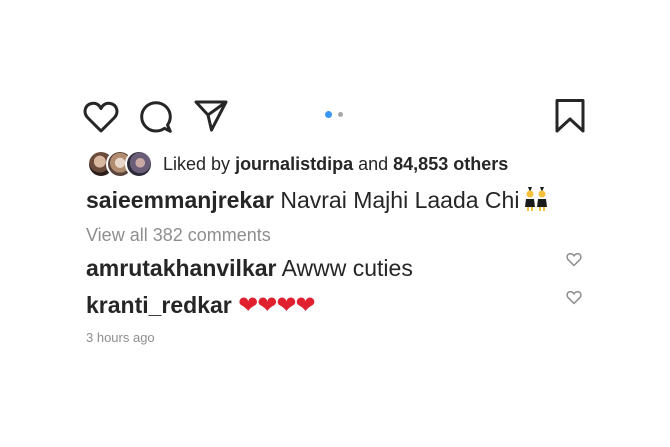 This screenshot has width=670, height=447. What do you see at coordinates (373, 164) in the screenshot?
I see `likes-joiner: and` at bounding box center [373, 164].